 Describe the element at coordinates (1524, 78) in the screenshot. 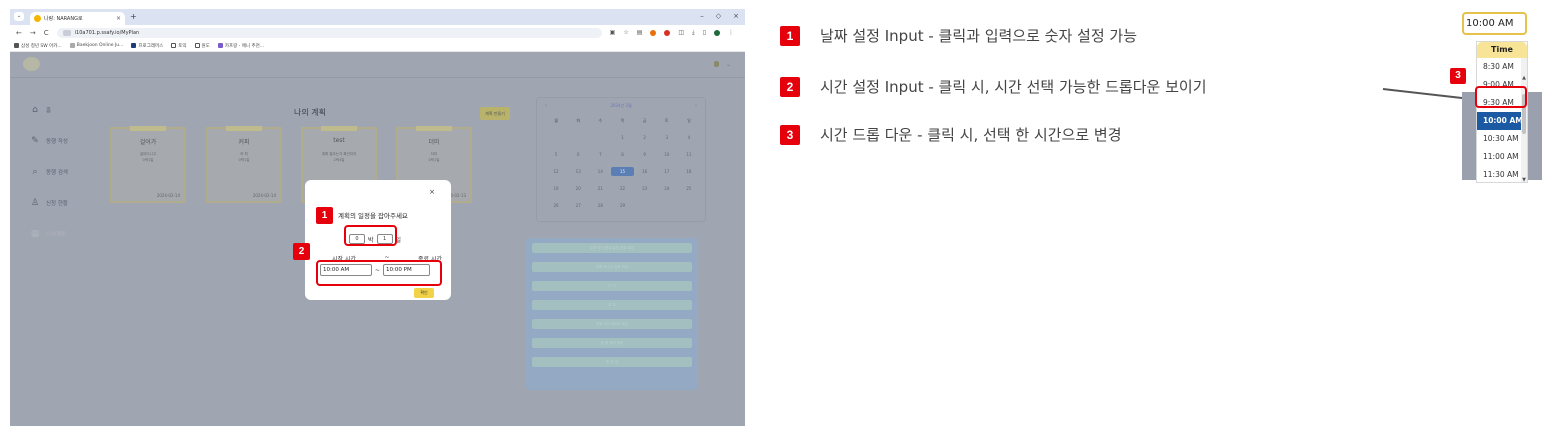

I see `scroll-up-icon: ▲` at that location.